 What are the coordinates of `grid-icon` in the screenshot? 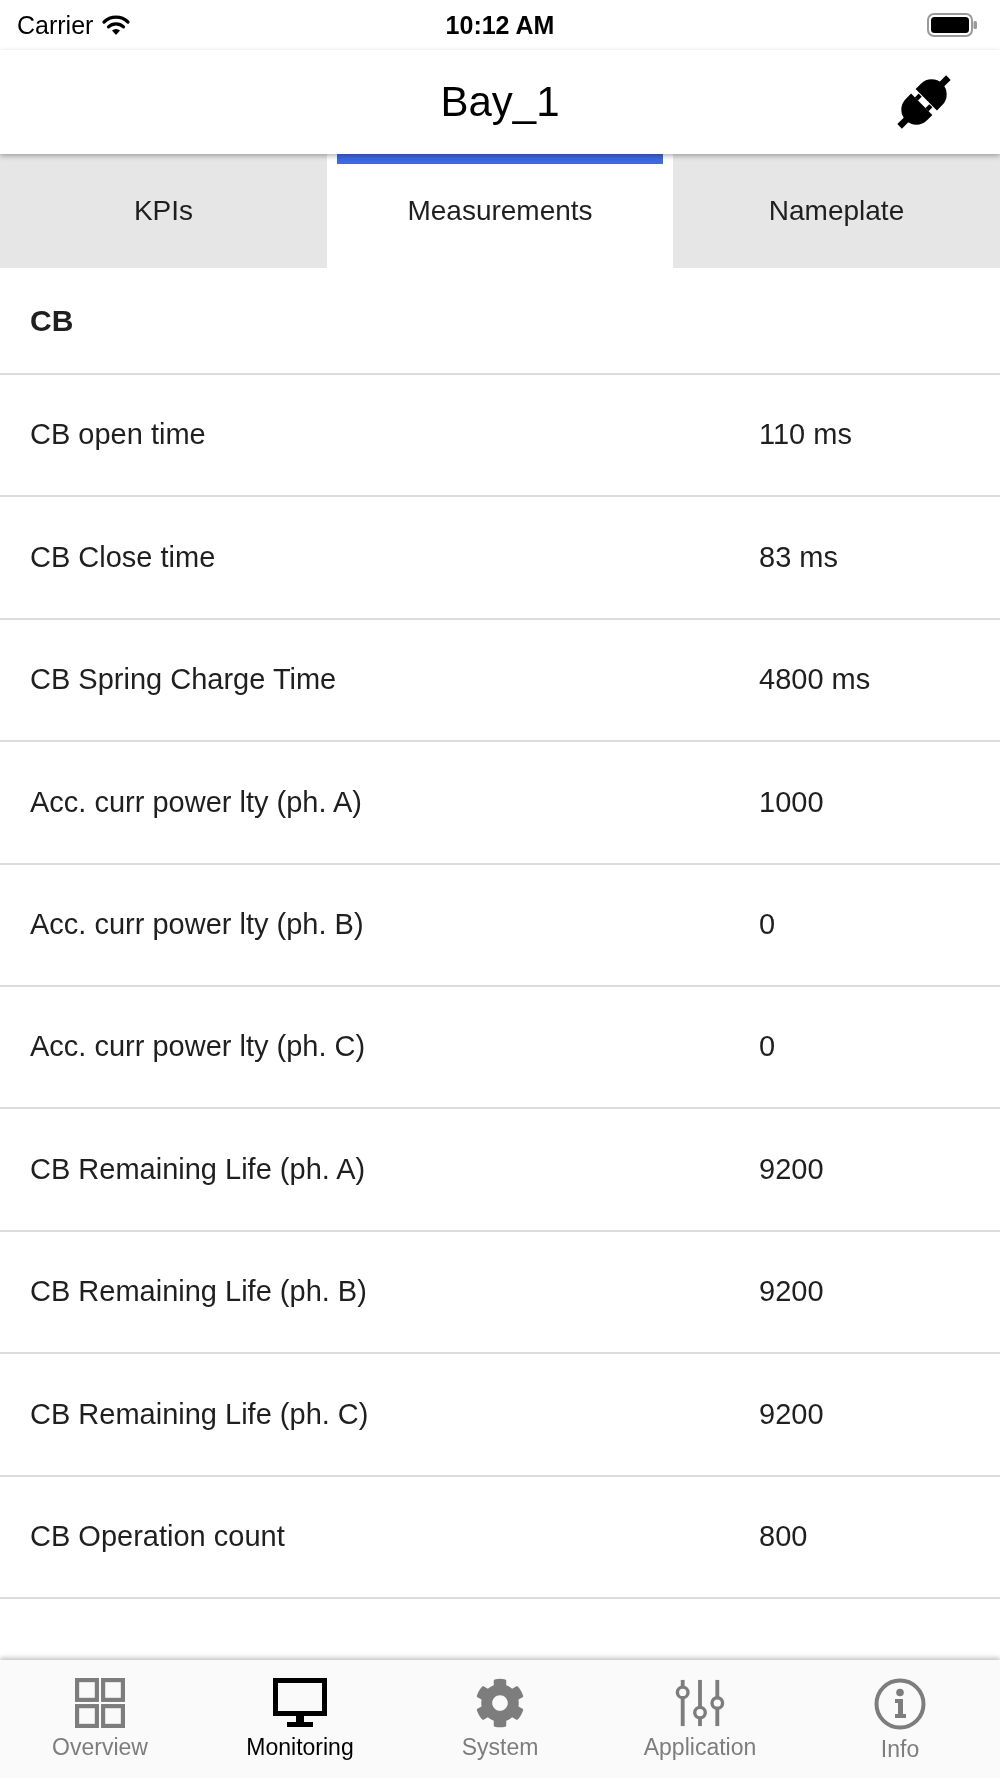 It's located at (100, 1703).